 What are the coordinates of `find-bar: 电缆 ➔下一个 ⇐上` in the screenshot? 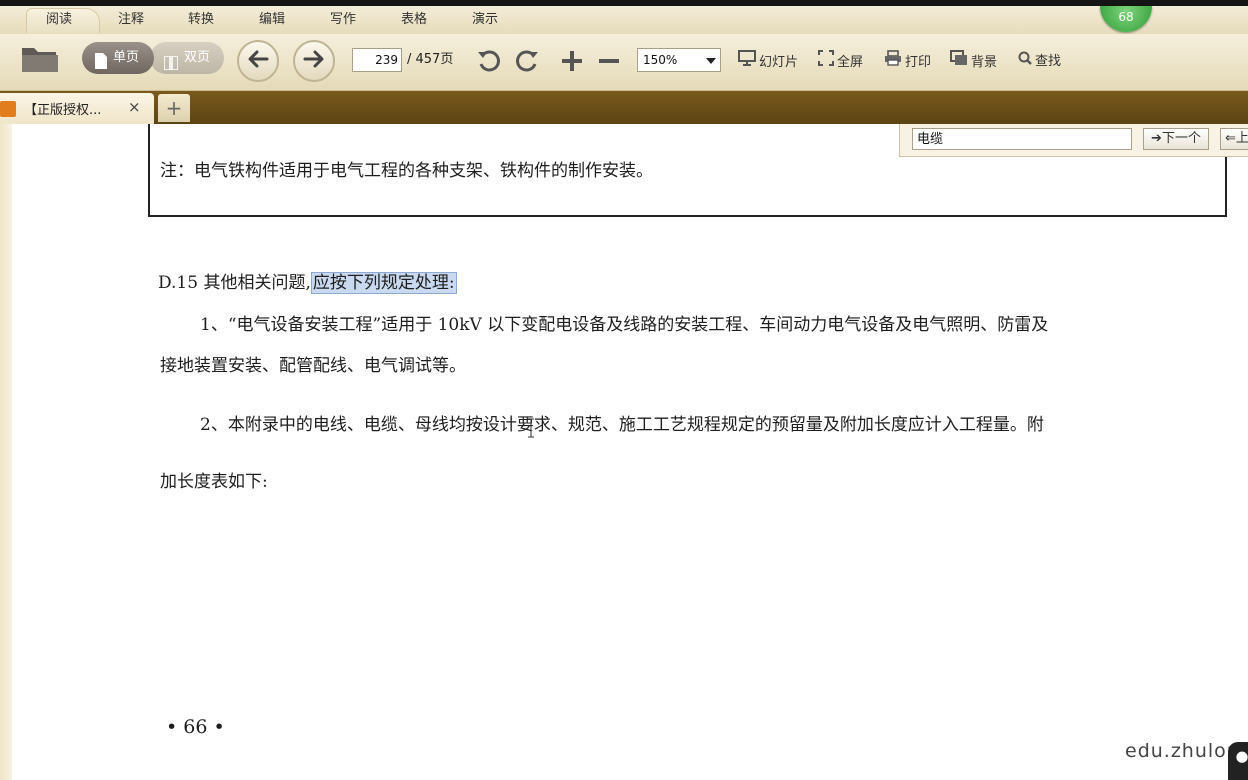 It's located at (1073, 140).